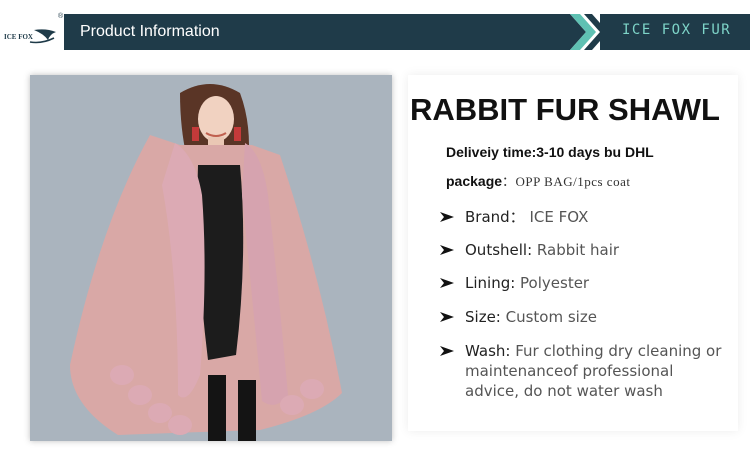  I want to click on spec-brand-value: ICE FOX, so click(556, 217).